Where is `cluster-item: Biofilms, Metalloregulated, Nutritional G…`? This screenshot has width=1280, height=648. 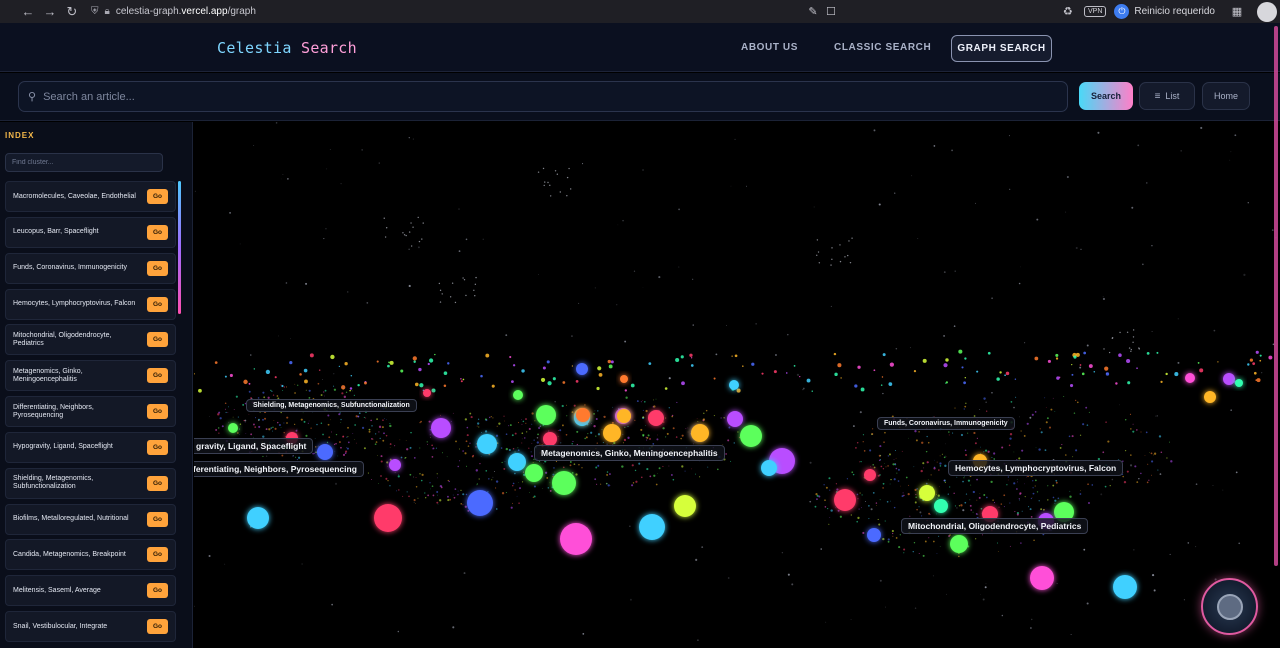
cluster-item: Biofilms, Metalloregulated, Nutritional G… is located at coordinates (90, 519).